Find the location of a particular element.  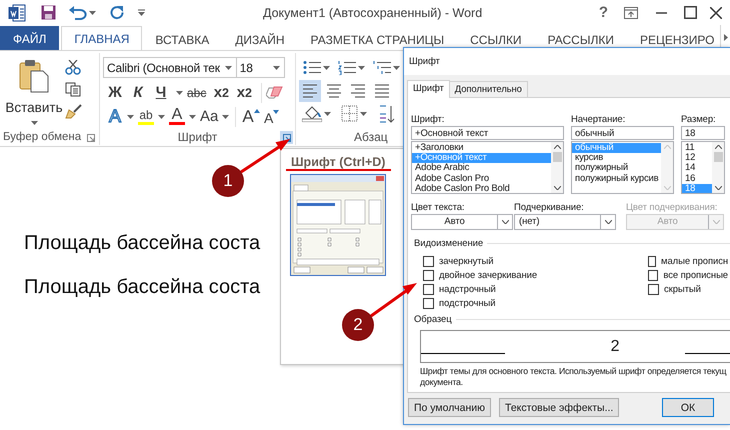

ribbon-tab: ДИЗАЙН is located at coordinates (260, 38).